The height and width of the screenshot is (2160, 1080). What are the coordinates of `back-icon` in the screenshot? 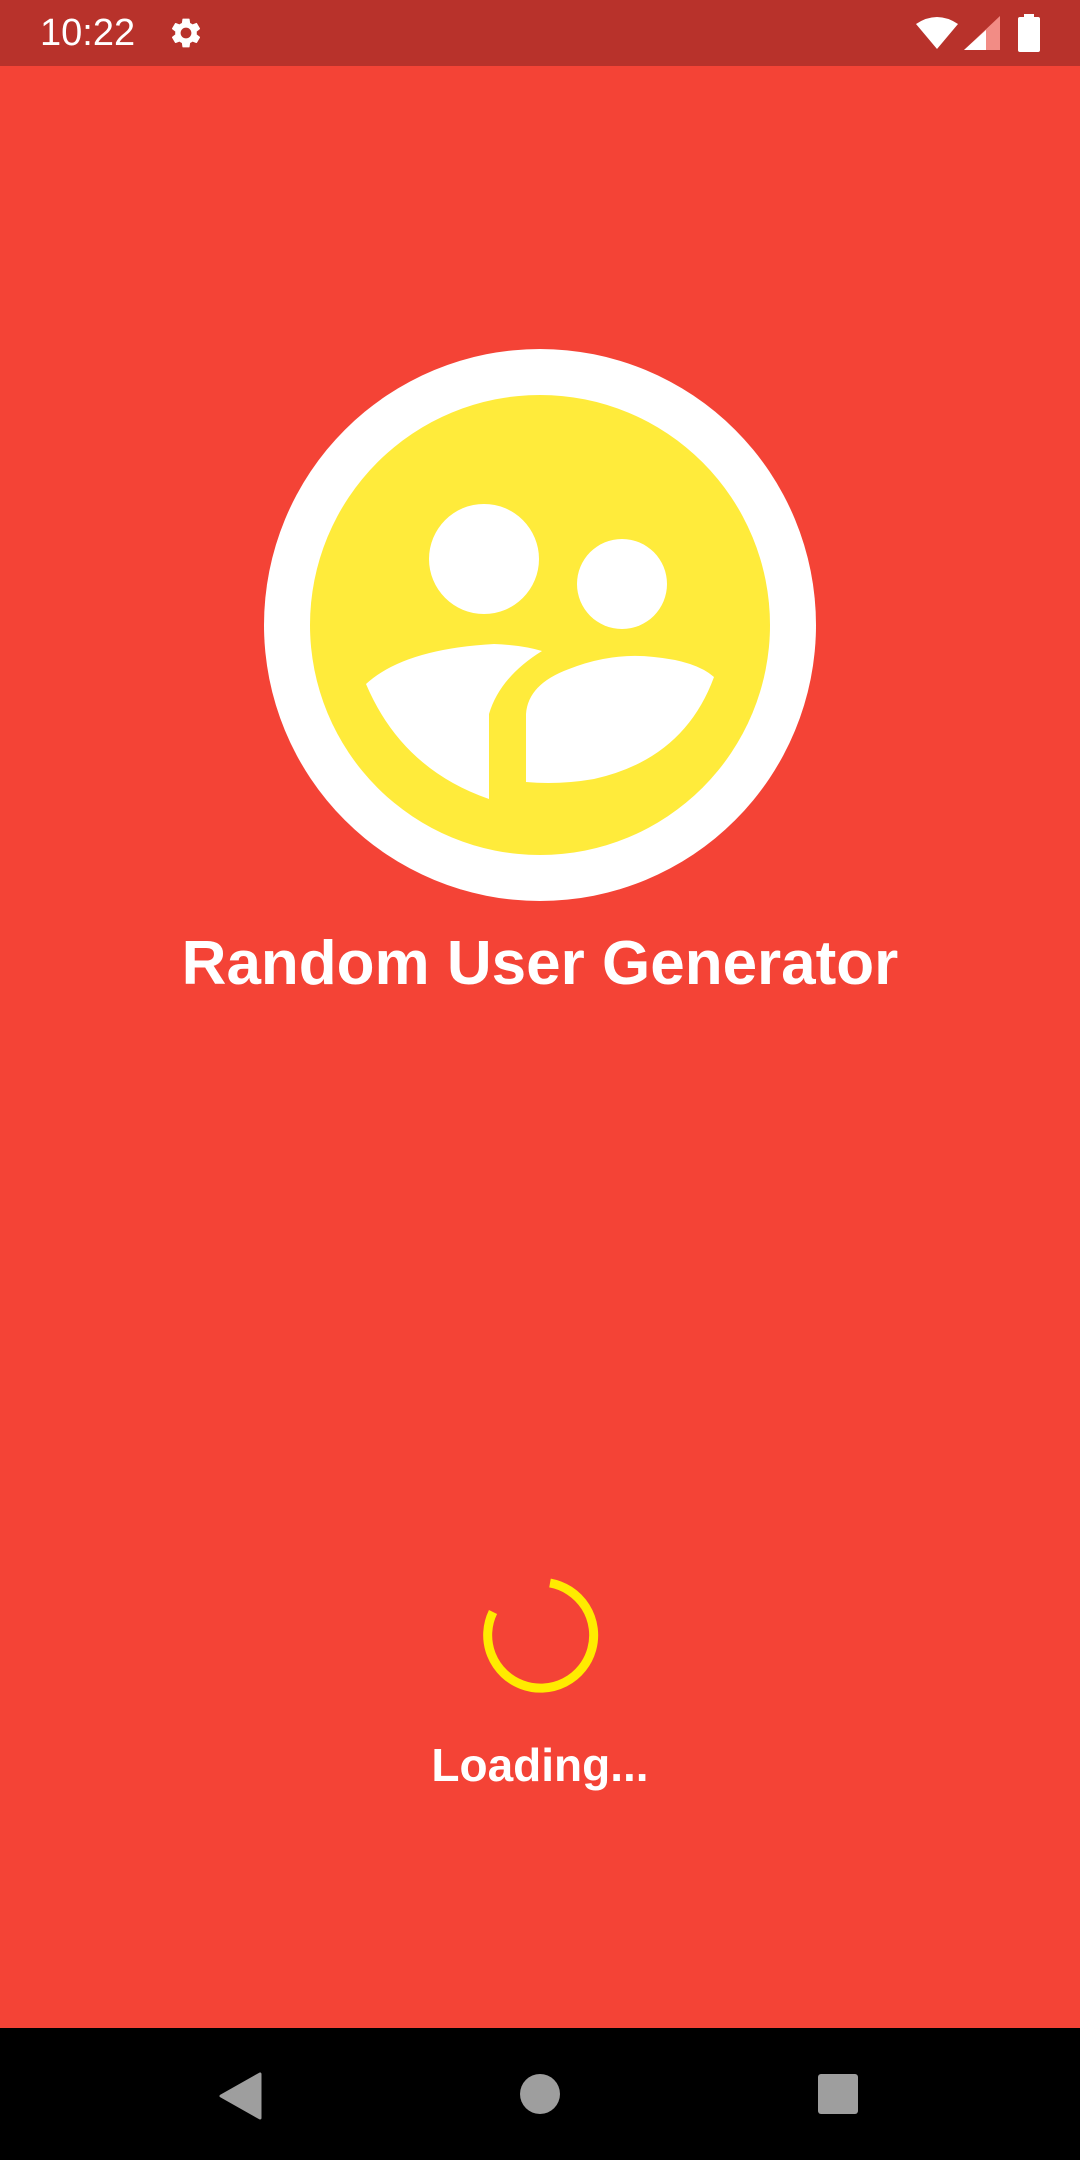 It's located at (240, 2096).